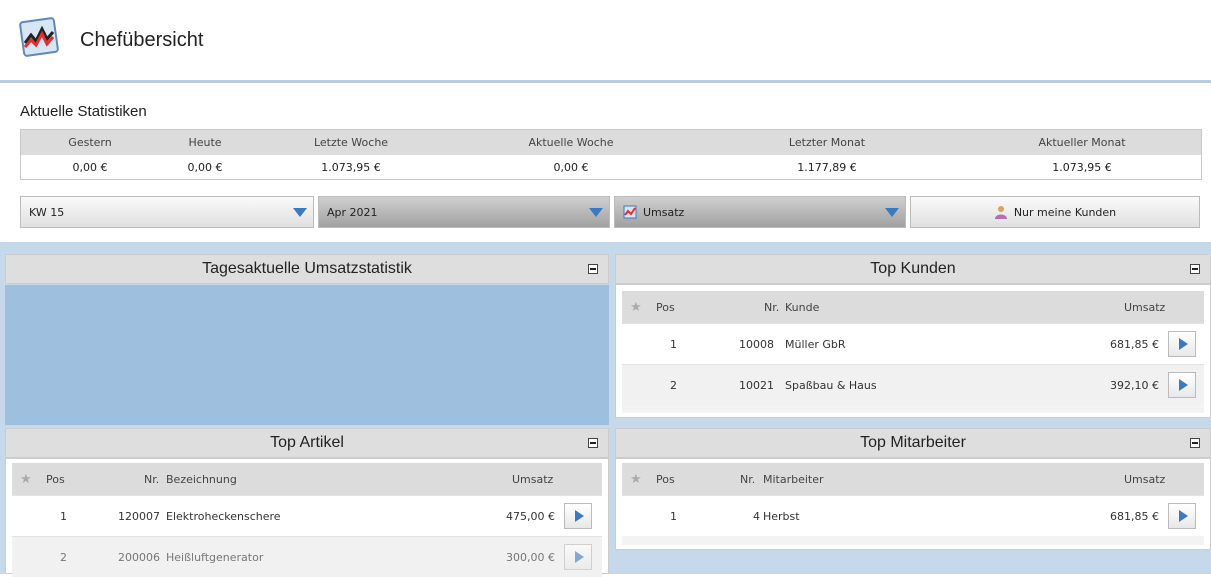 This screenshot has width=1211, height=577. I want to click on table-header: ★ Pos Nr. Mitarbeiter Umsatz, so click(913, 479).